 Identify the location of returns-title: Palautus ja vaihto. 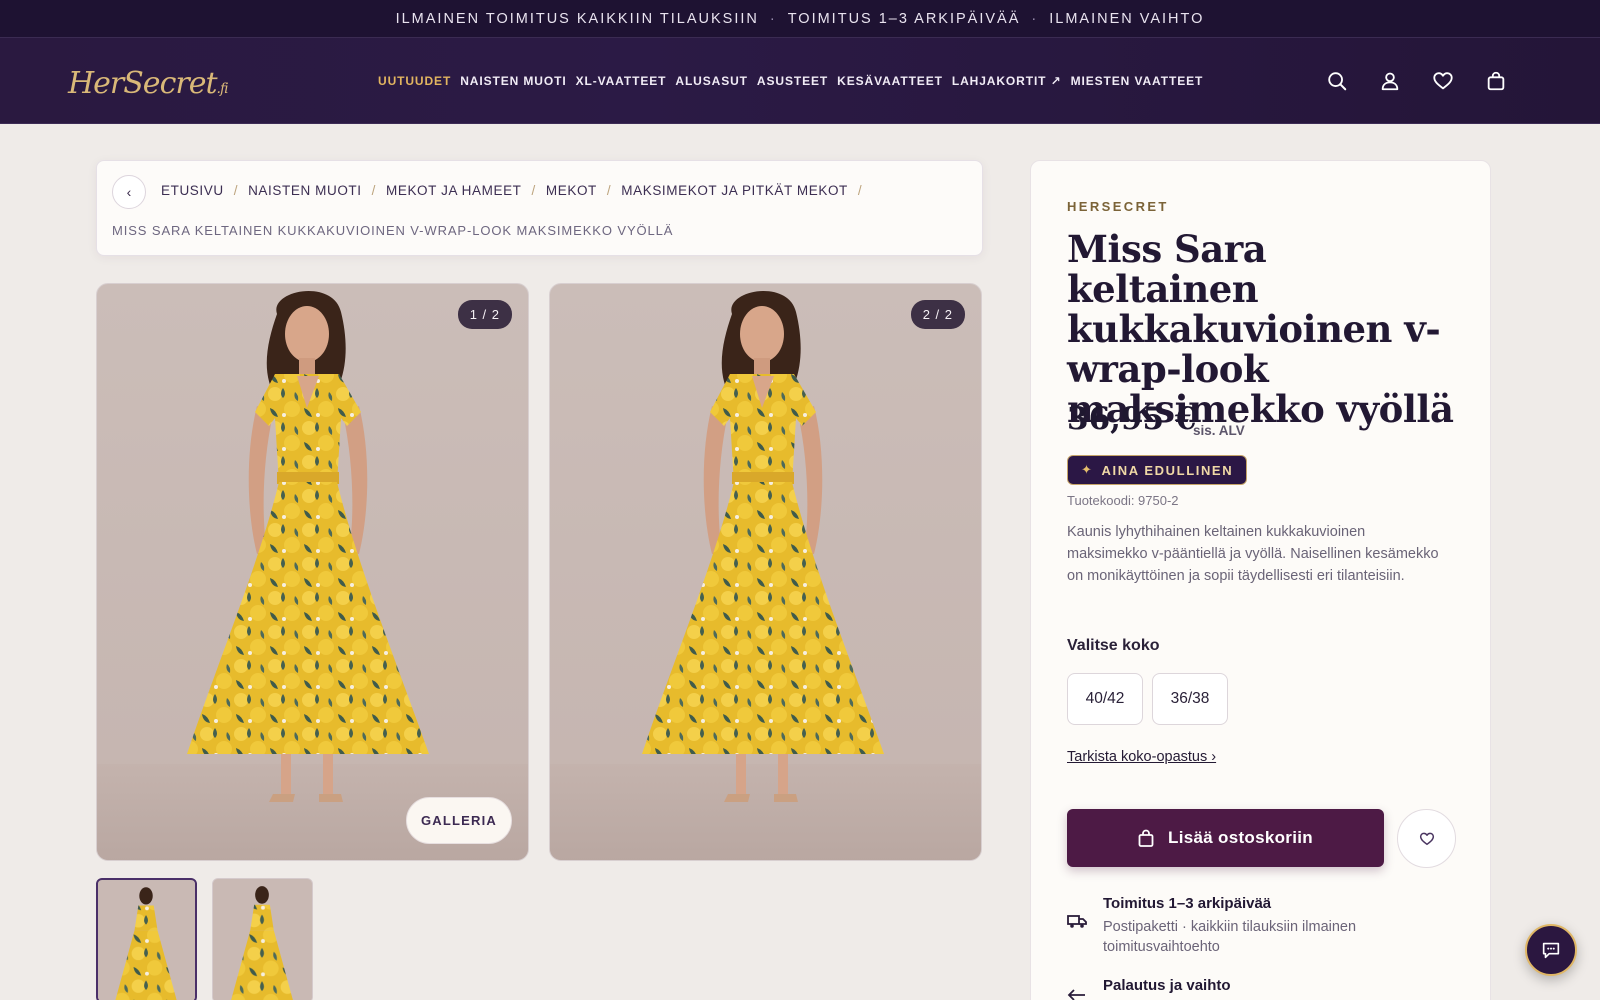
(1167, 985).